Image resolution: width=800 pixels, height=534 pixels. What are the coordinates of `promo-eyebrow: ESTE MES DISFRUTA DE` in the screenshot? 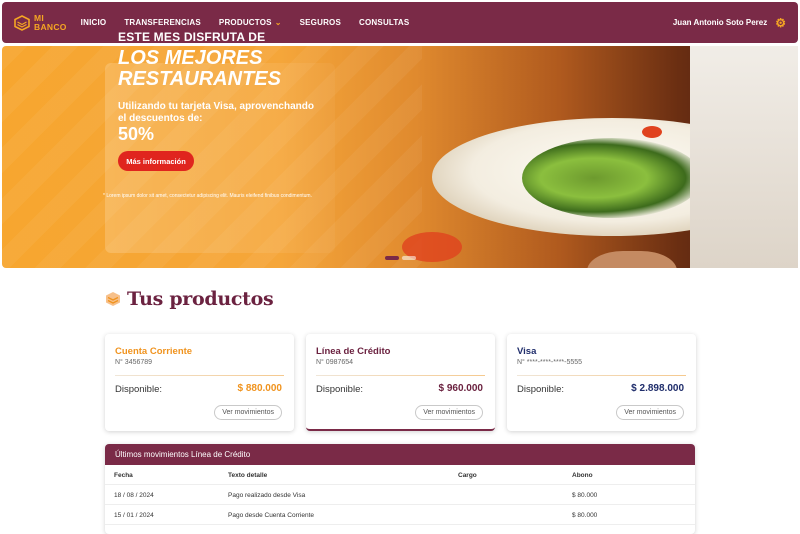 It's located at (192, 37).